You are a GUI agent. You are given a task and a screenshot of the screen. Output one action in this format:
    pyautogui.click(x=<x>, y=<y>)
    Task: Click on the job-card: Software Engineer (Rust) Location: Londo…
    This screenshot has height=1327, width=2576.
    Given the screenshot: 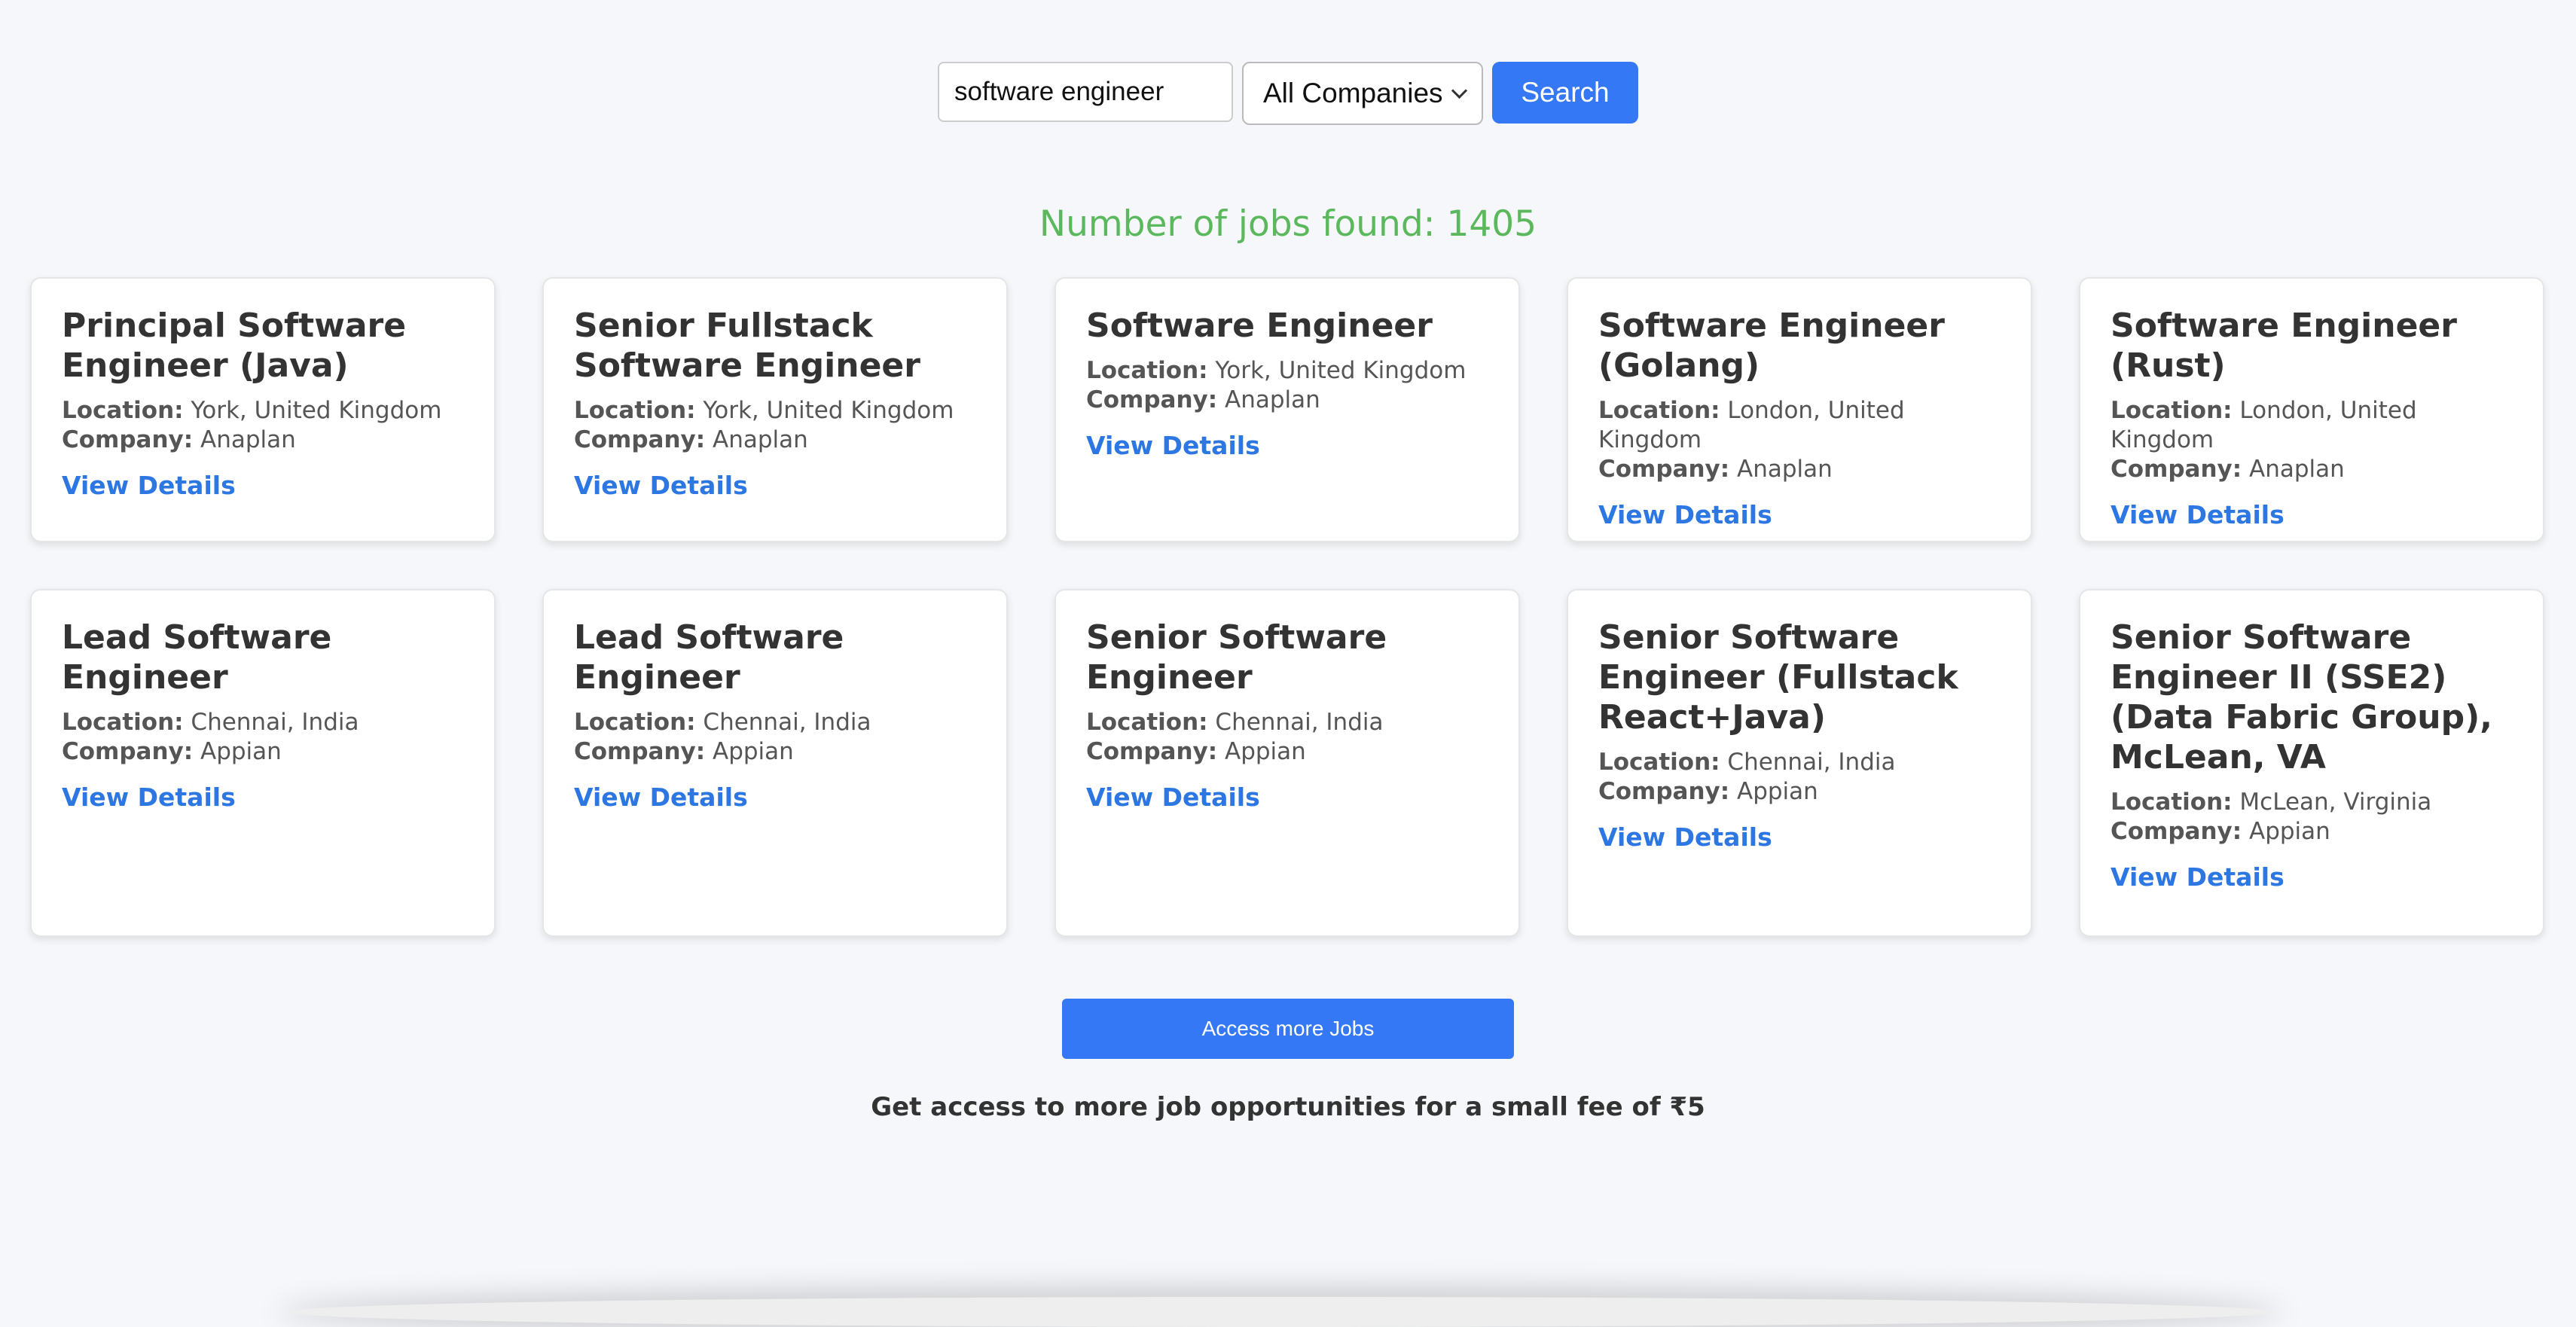 What is the action you would take?
    pyautogui.click(x=2311, y=409)
    